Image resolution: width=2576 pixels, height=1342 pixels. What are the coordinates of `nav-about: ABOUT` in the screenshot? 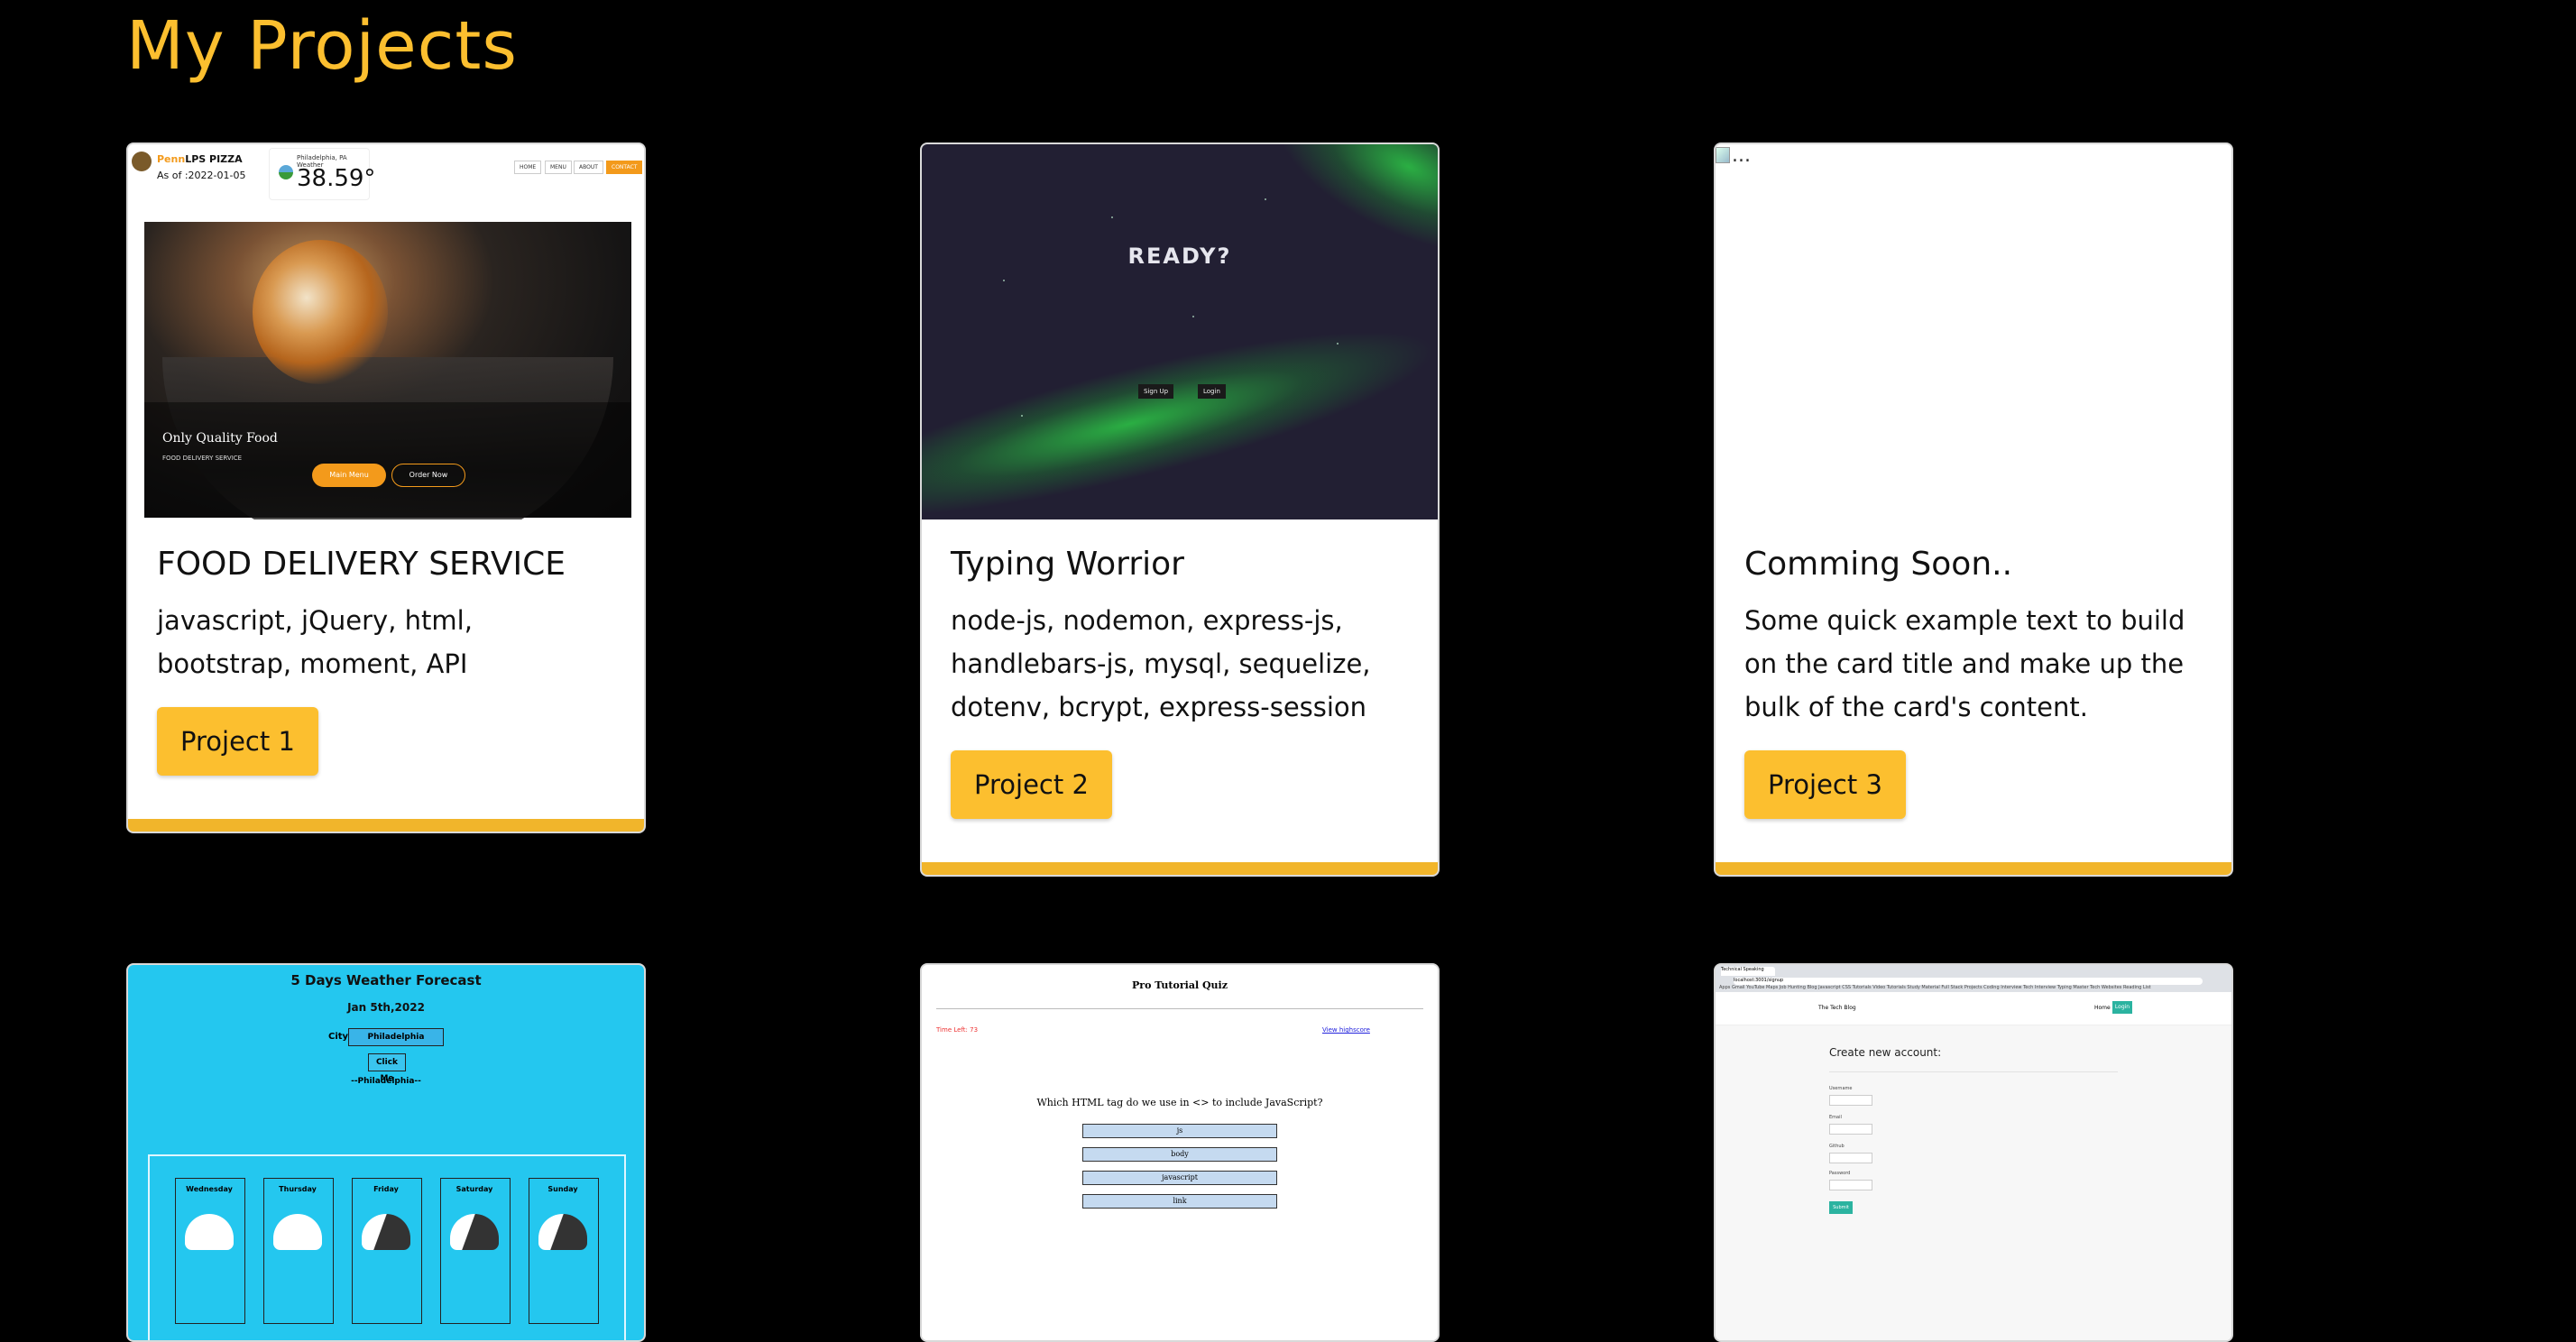 It's located at (588, 167).